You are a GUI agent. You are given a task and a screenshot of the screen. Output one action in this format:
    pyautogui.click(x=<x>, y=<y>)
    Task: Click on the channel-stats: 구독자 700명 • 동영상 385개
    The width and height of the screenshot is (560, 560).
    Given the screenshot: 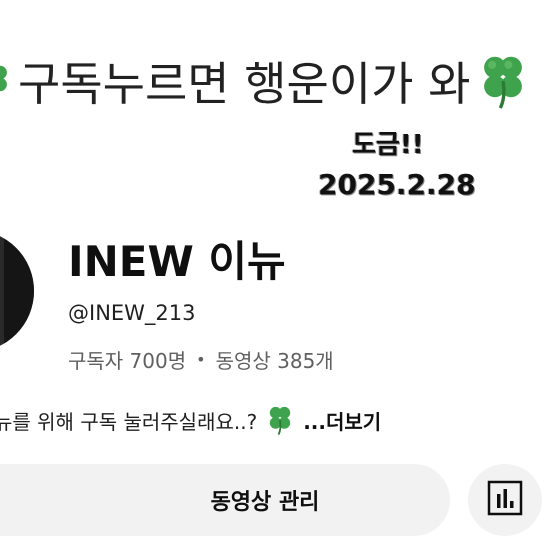 What is the action you would take?
    pyautogui.click(x=201, y=359)
    